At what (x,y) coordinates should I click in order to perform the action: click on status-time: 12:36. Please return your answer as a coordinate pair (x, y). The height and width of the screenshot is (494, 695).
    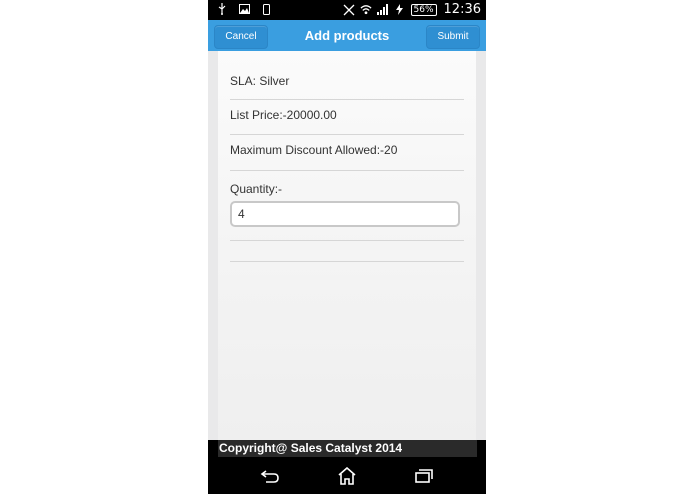
    Looking at the image, I should click on (462, 9).